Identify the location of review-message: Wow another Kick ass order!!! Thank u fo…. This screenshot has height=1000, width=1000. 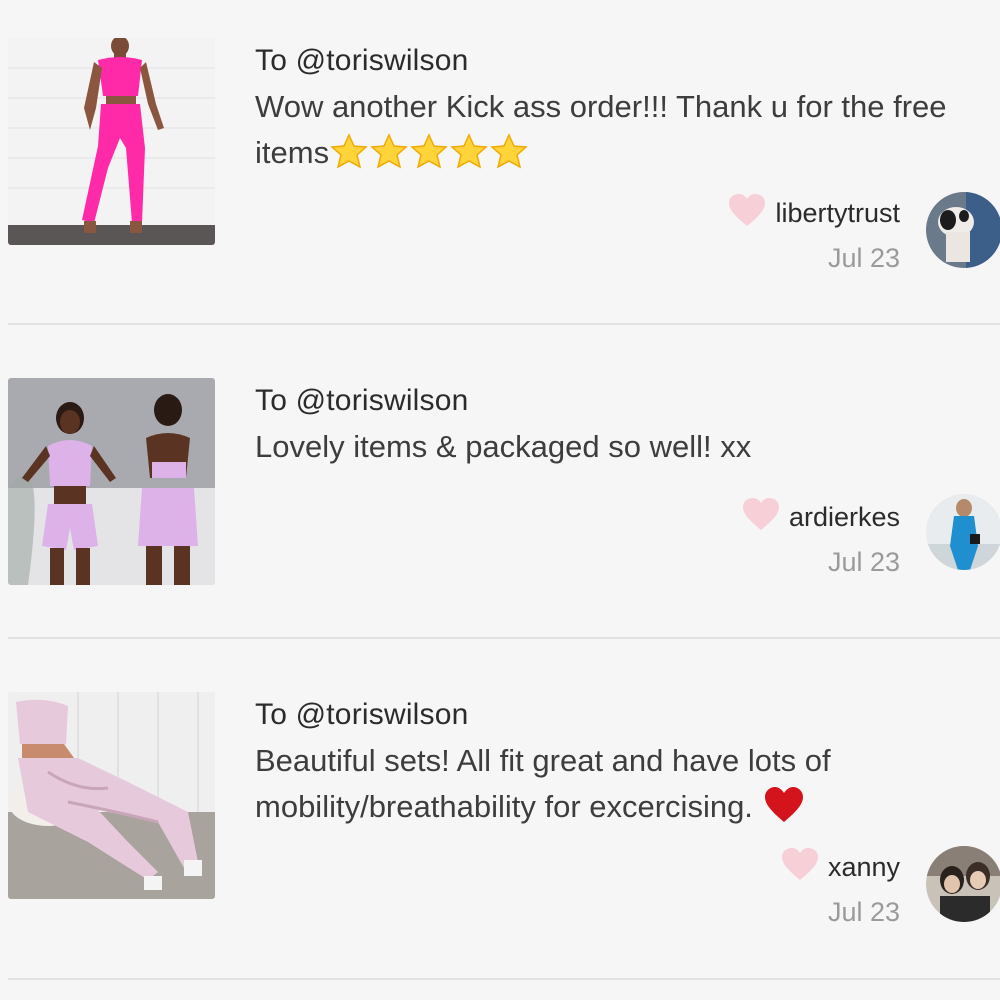
(622, 130).